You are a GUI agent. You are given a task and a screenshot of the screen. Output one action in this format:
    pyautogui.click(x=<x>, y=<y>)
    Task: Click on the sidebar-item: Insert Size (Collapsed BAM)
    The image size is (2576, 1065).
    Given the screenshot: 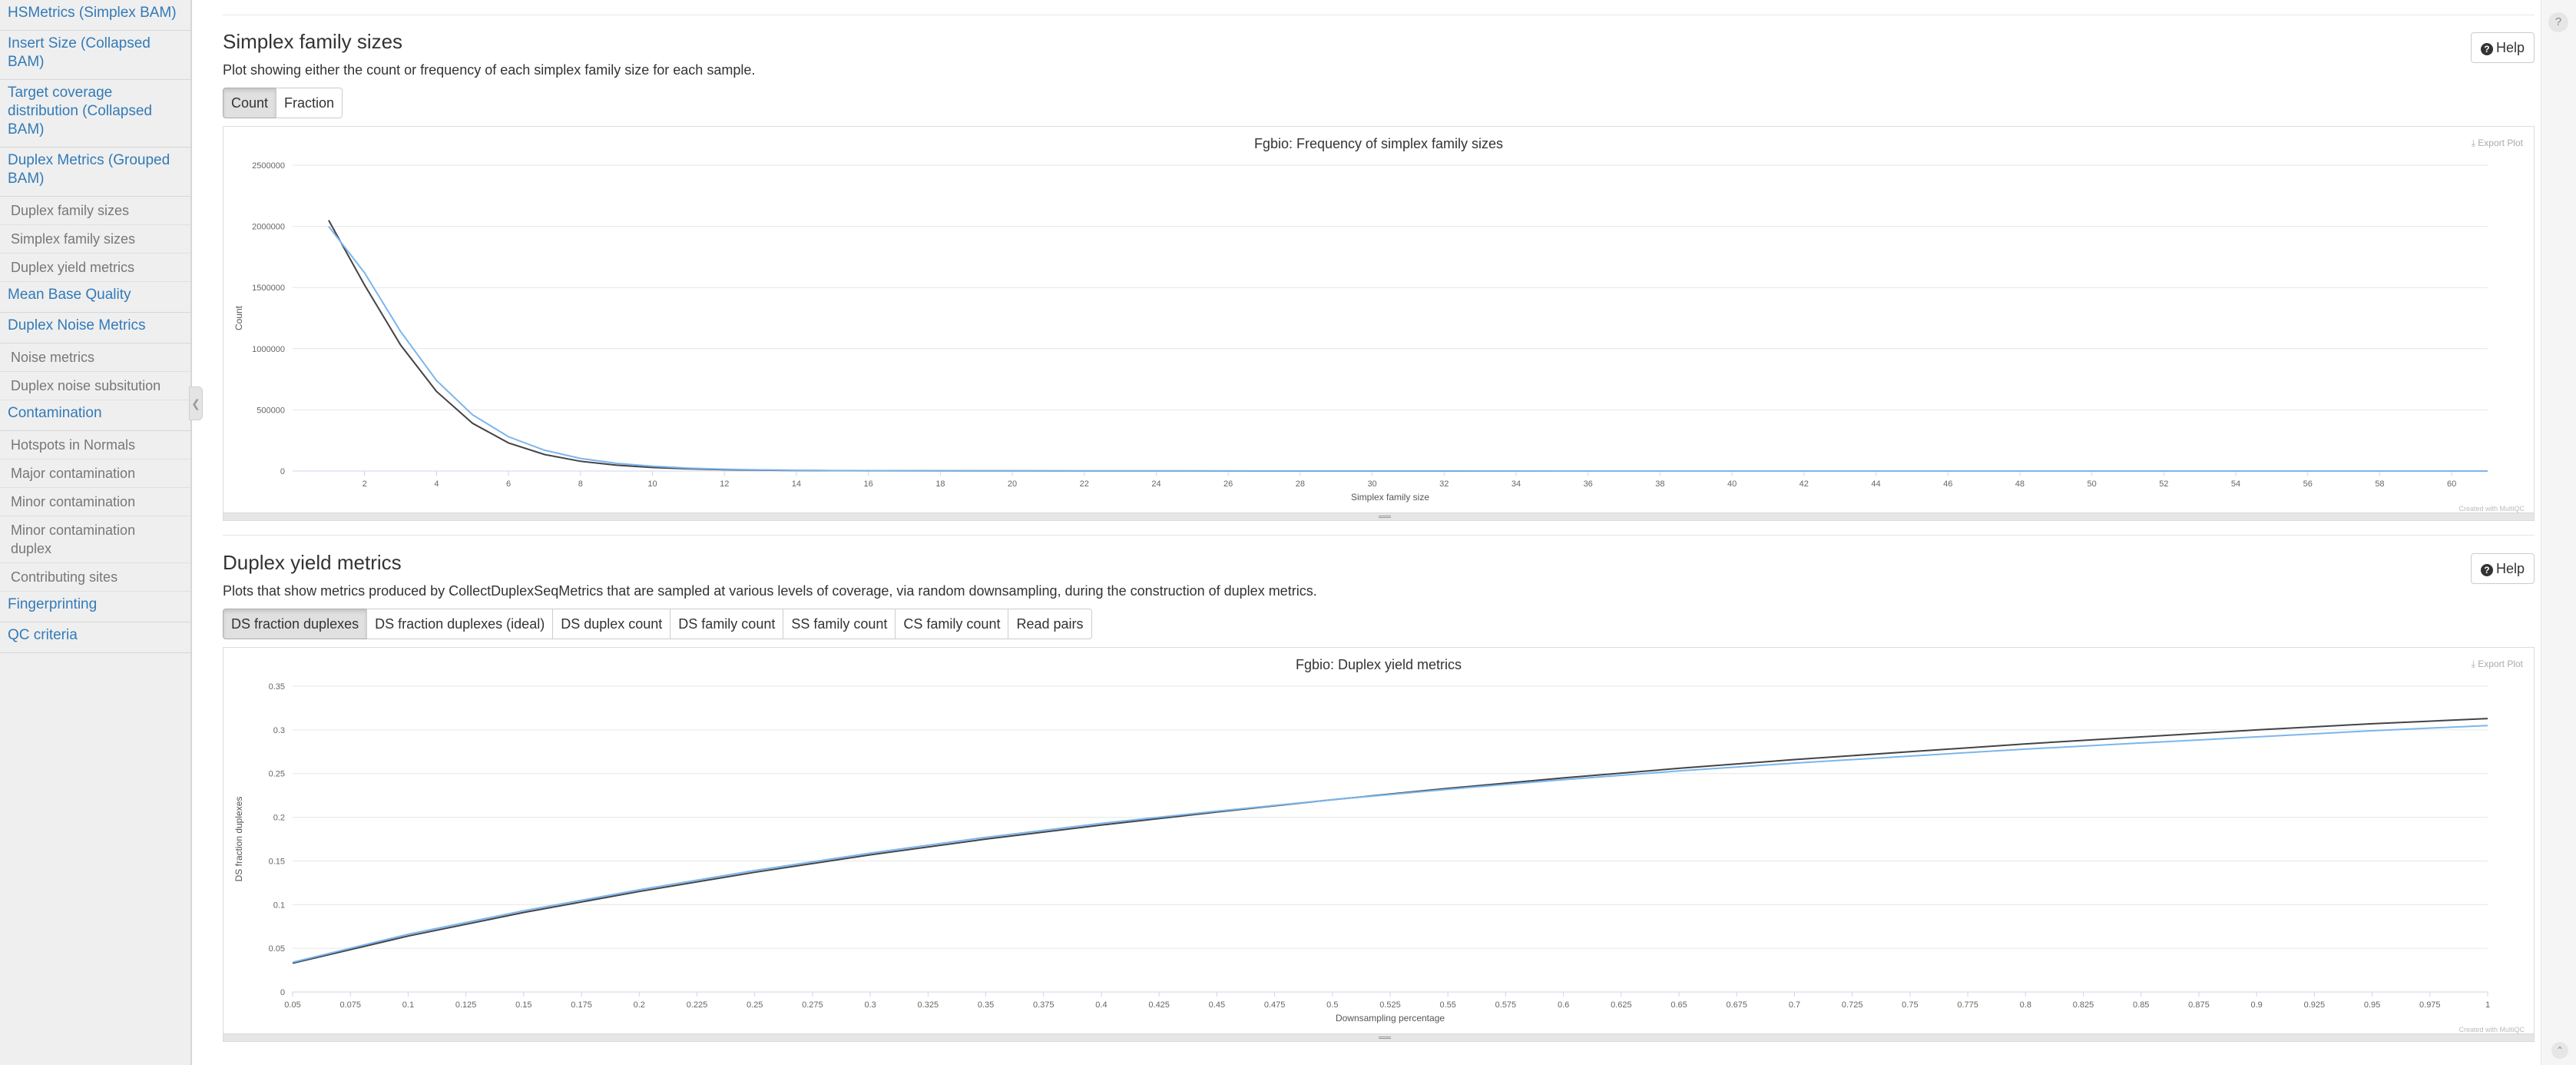 What is the action you would take?
    pyautogui.click(x=95, y=56)
    